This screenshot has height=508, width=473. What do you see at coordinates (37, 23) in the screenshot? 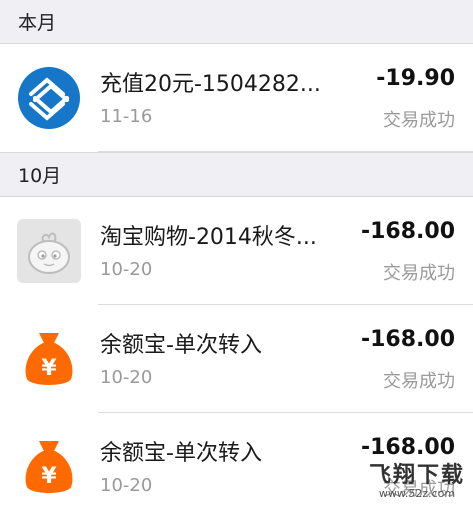
I see `section-title: 本月` at bounding box center [37, 23].